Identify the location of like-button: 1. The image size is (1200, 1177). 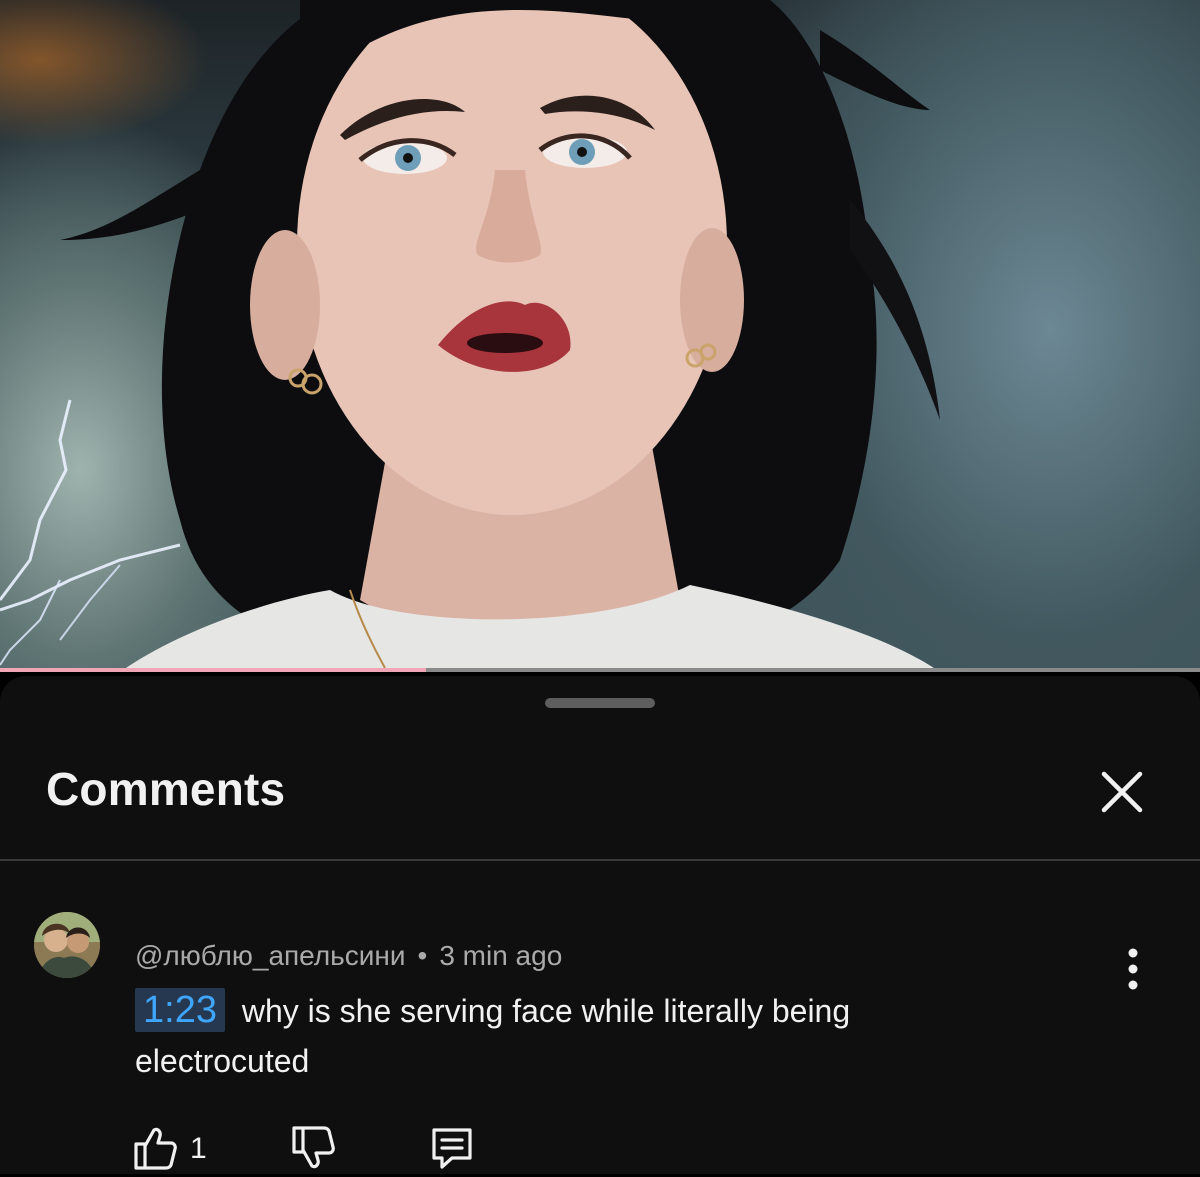
(169, 1150).